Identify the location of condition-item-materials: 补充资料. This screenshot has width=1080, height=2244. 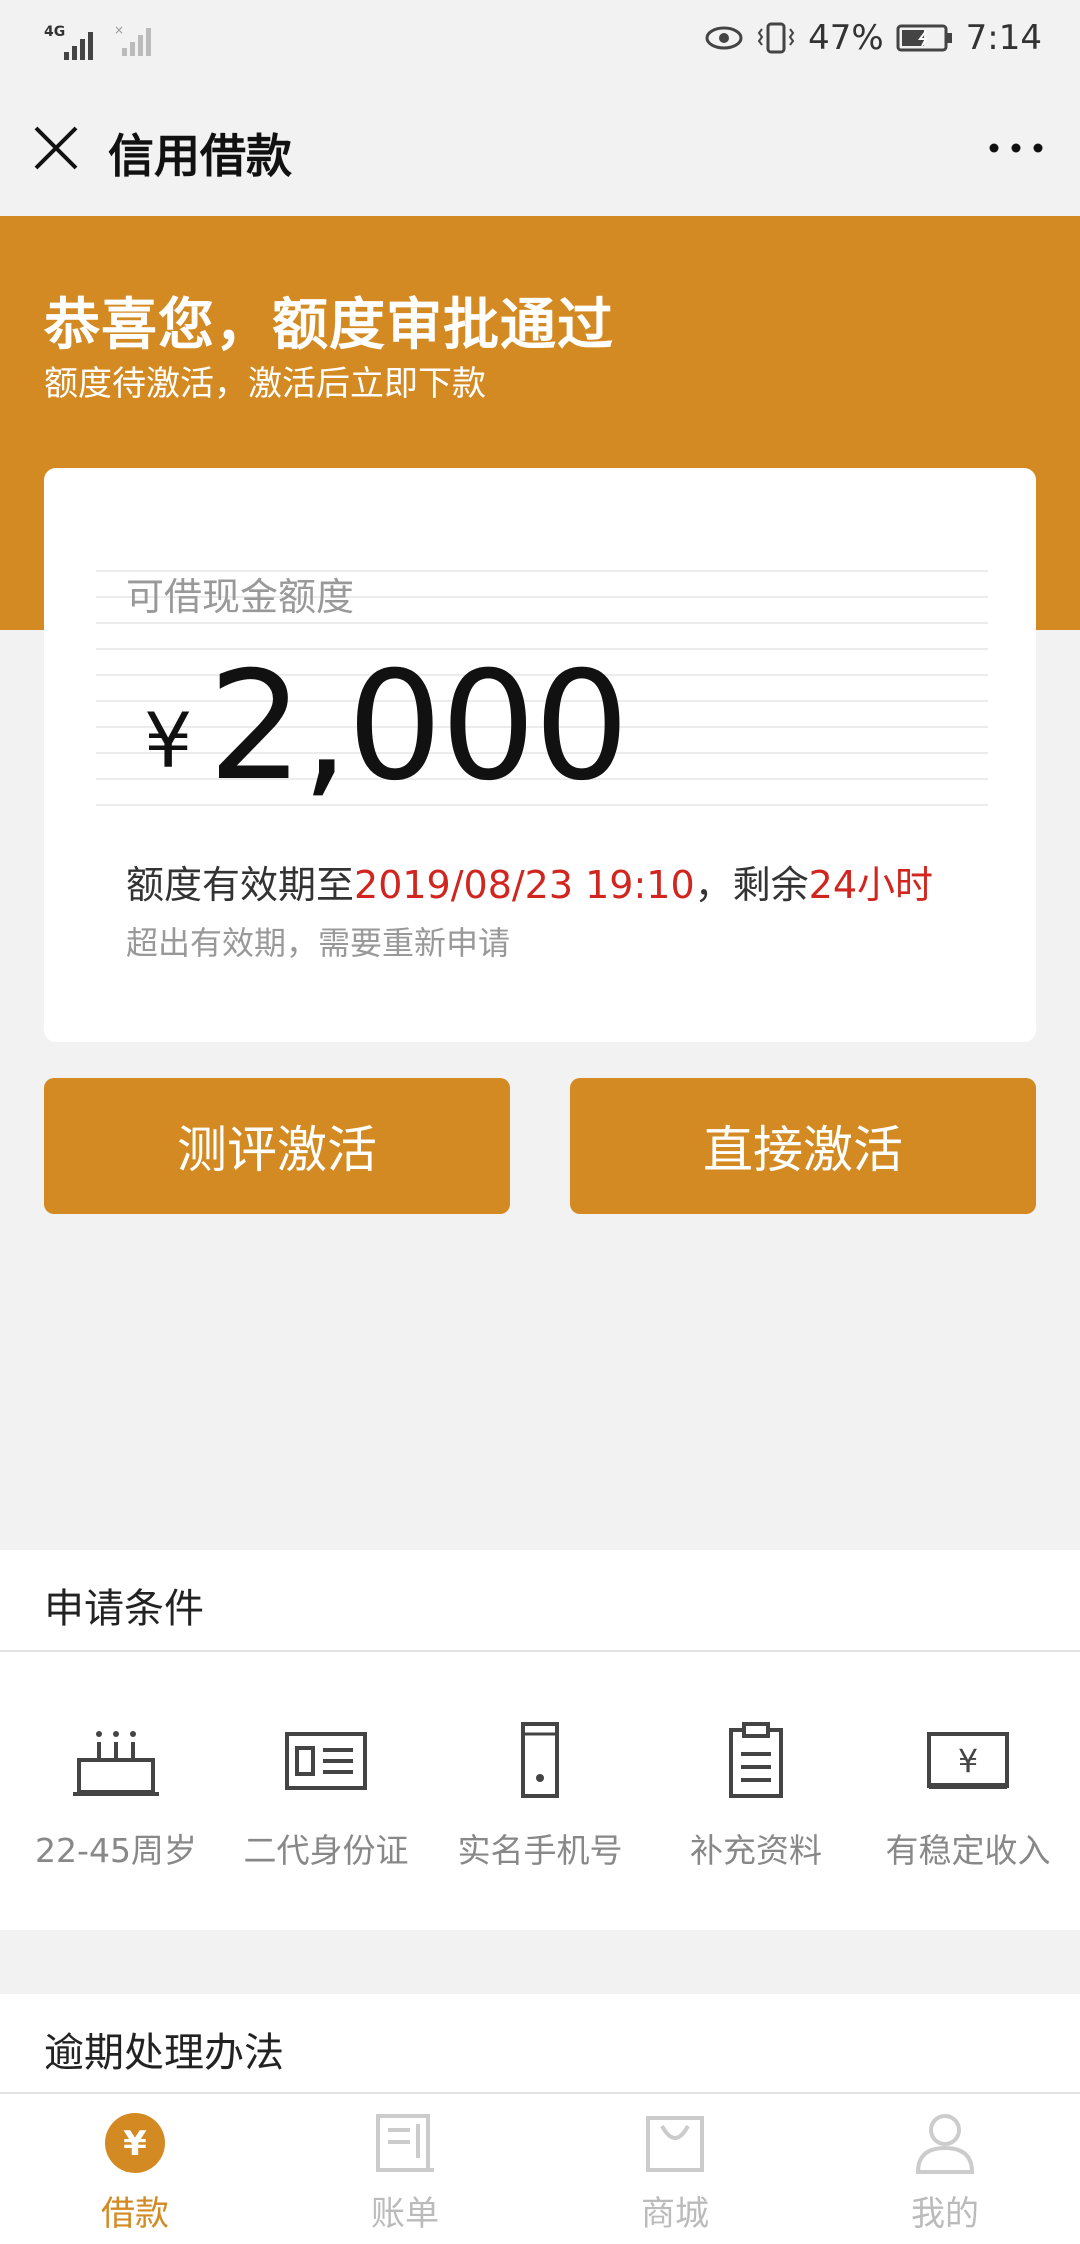
(756, 1791).